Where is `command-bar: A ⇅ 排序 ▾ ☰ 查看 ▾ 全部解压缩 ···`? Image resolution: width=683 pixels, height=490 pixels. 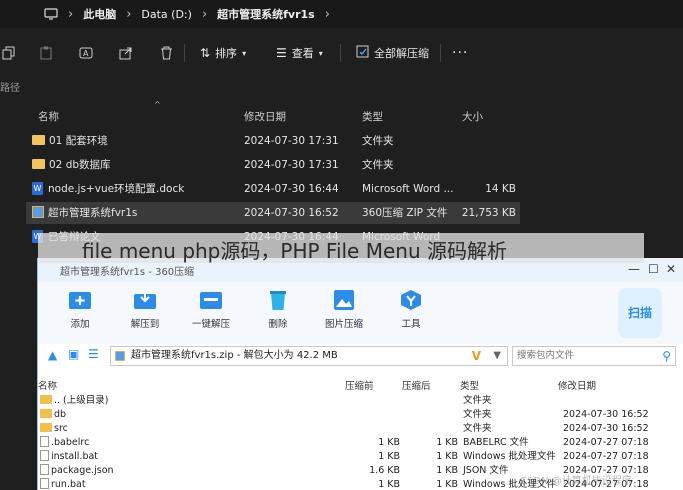
command-bar: A ⇅ 排序 ▾ ☰ 查看 ▾ 全部解压缩 ··· is located at coordinates (341, 53).